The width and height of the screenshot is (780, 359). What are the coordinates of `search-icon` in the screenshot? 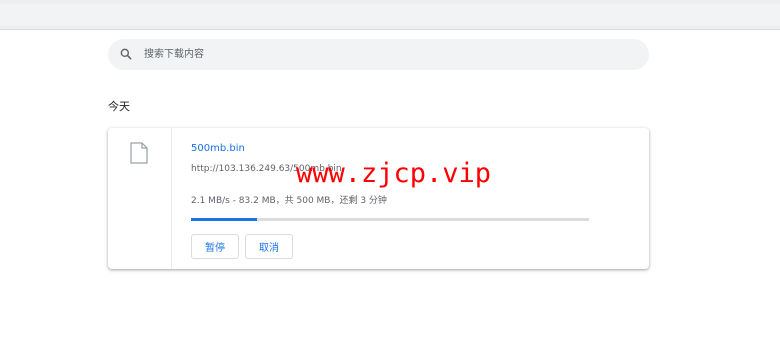 It's located at (126, 54).